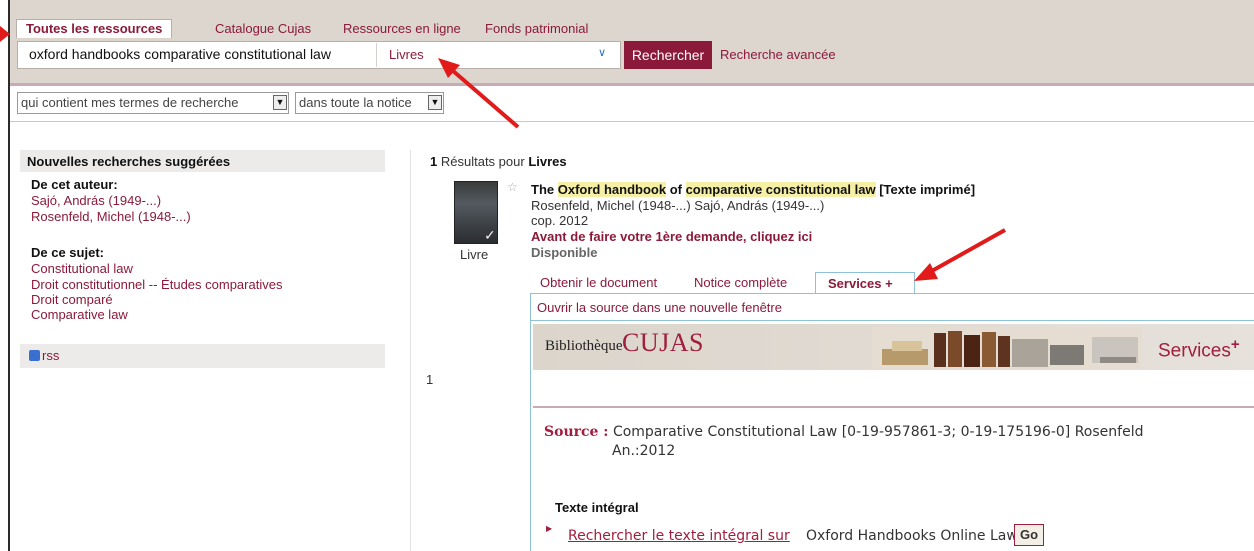  What do you see at coordinates (547, 161) in the screenshot?
I see `results-scope: Livres` at bounding box center [547, 161].